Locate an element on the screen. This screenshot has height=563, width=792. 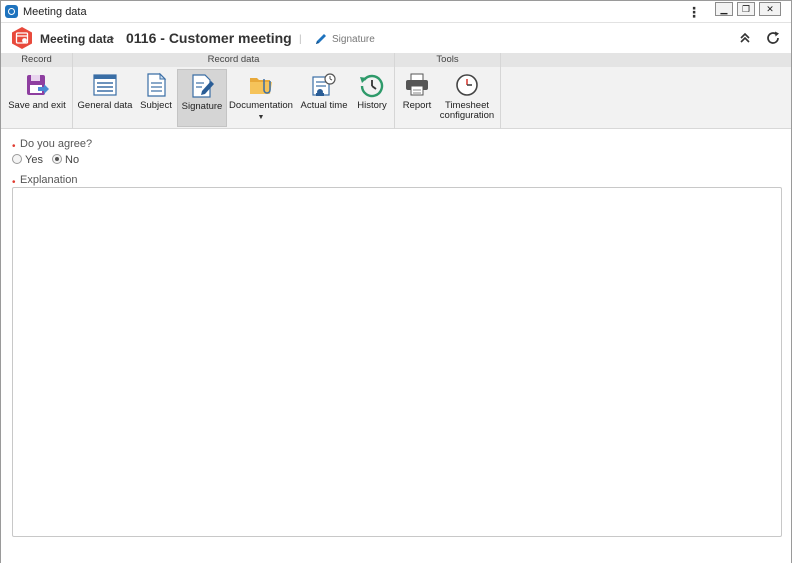
ribbon-group-label: Record is located at coordinates (36, 60).